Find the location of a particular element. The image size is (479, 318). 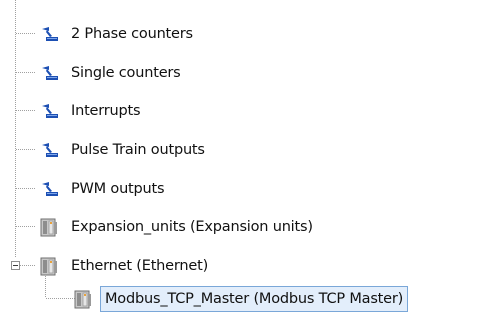

tree-item-label: Ethernet (Ethernet) is located at coordinates (140, 266).